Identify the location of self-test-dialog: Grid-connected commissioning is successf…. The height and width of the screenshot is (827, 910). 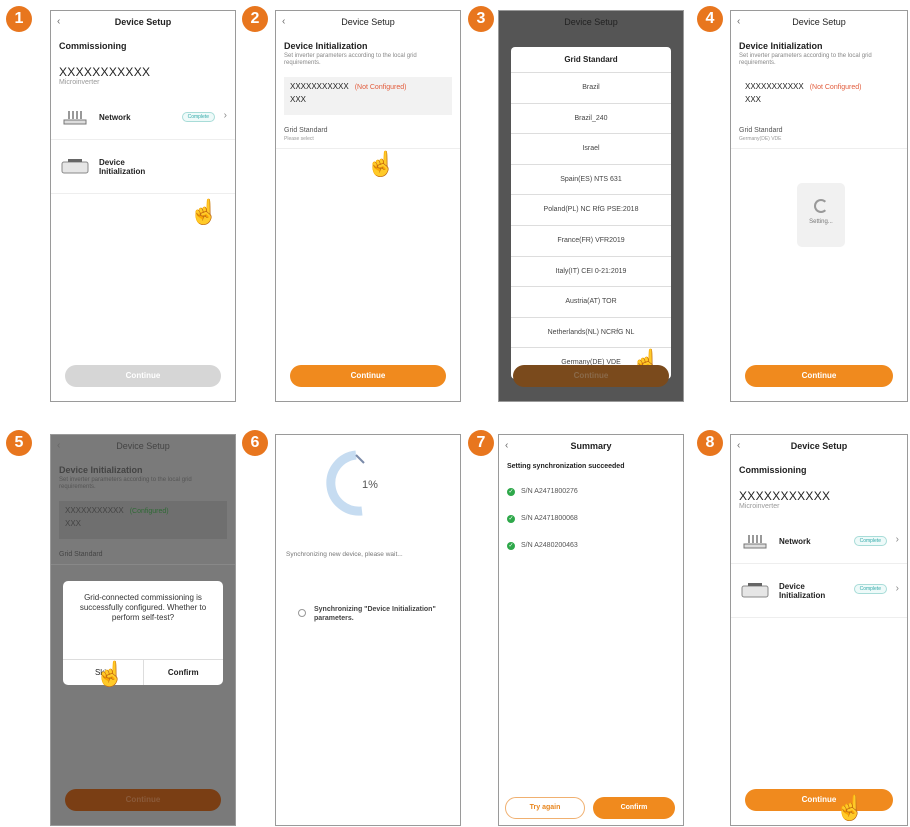
(143, 633).